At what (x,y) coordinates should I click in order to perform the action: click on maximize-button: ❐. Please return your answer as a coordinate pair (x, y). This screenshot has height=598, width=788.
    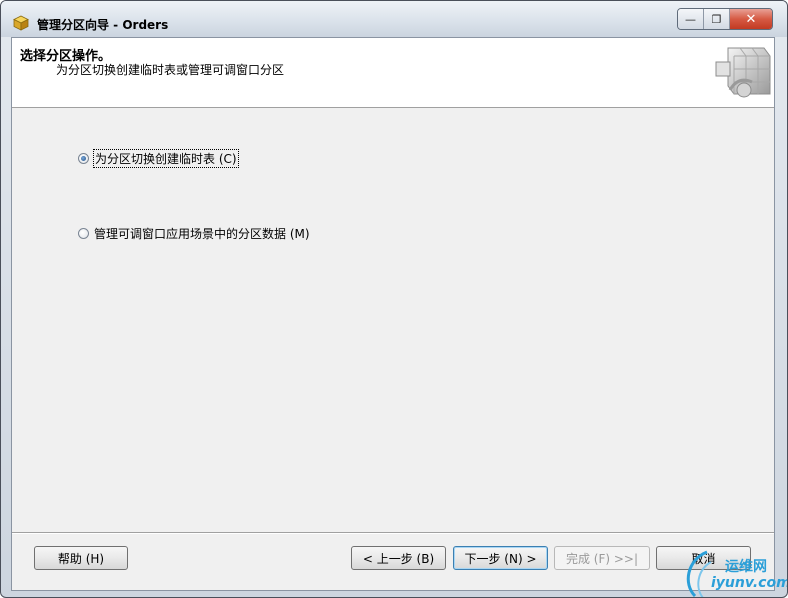
    Looking at the image, I should click on (717, 19).